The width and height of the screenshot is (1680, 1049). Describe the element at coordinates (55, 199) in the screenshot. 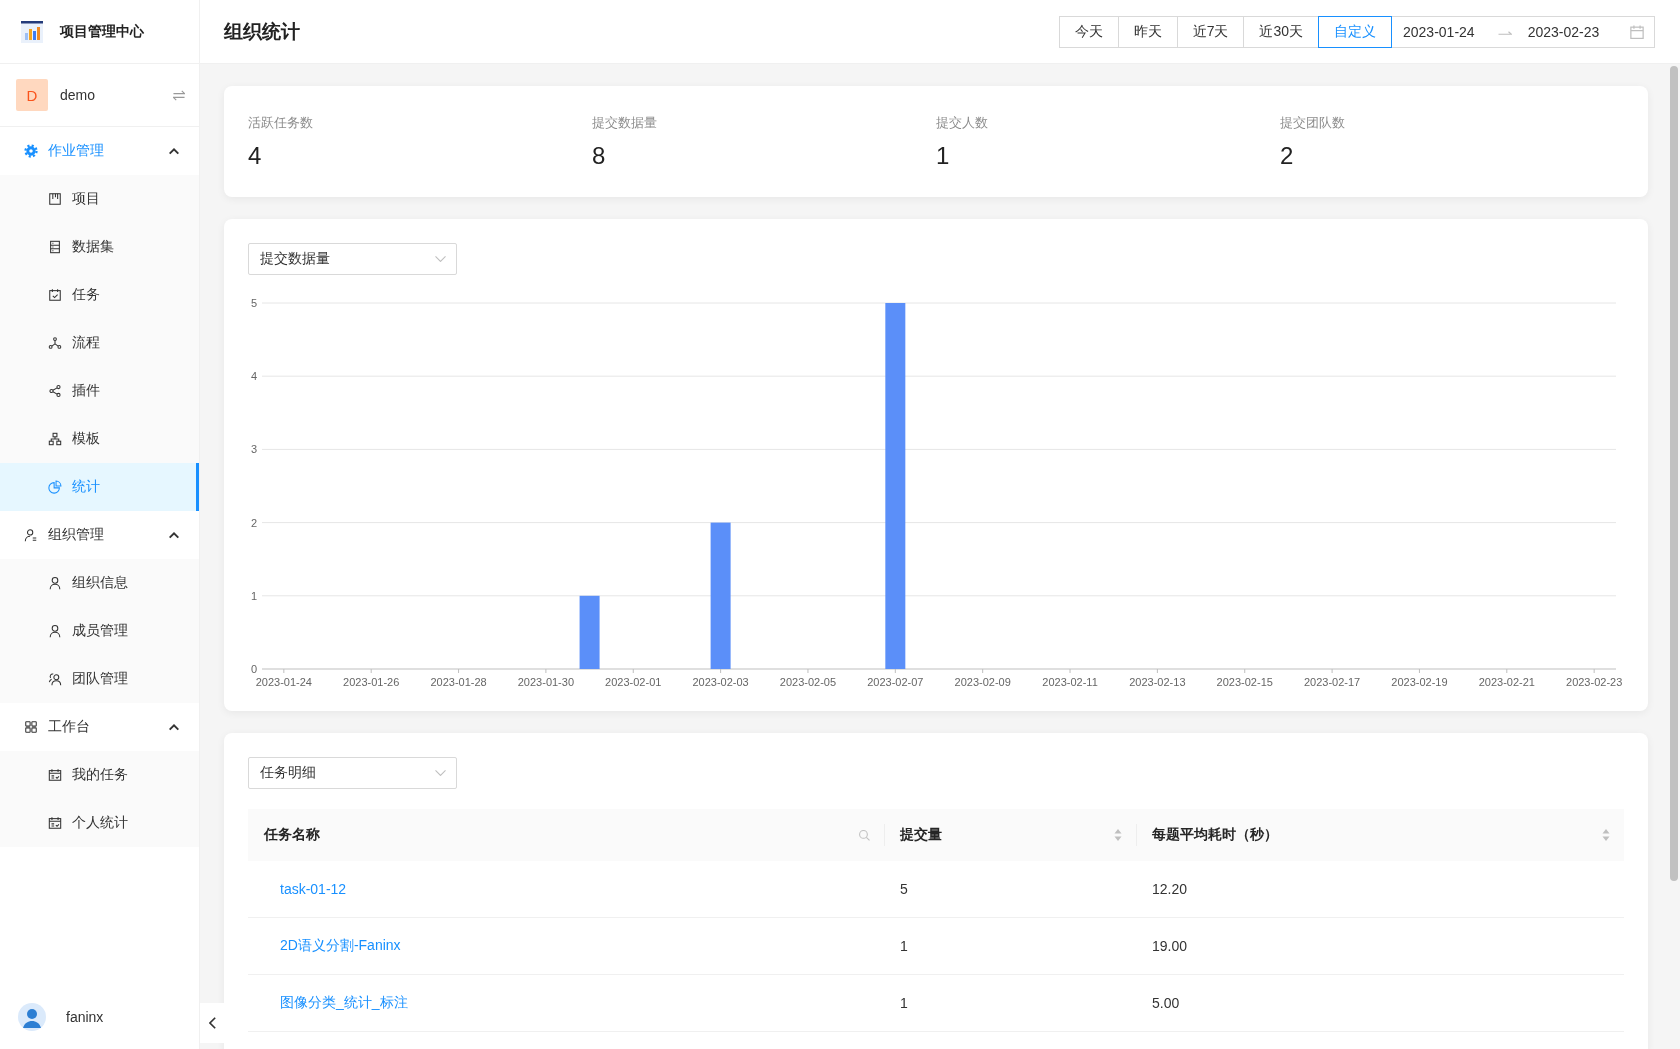

I see `board-icon` at that location.